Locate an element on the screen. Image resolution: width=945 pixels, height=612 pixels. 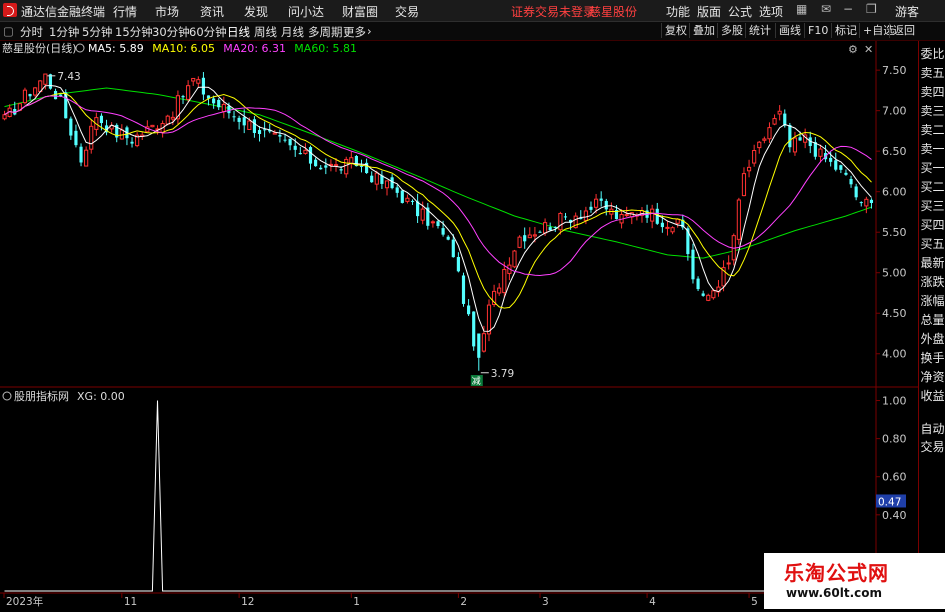
tab-5min: 5分钟 is located at coordinates (97, 32).